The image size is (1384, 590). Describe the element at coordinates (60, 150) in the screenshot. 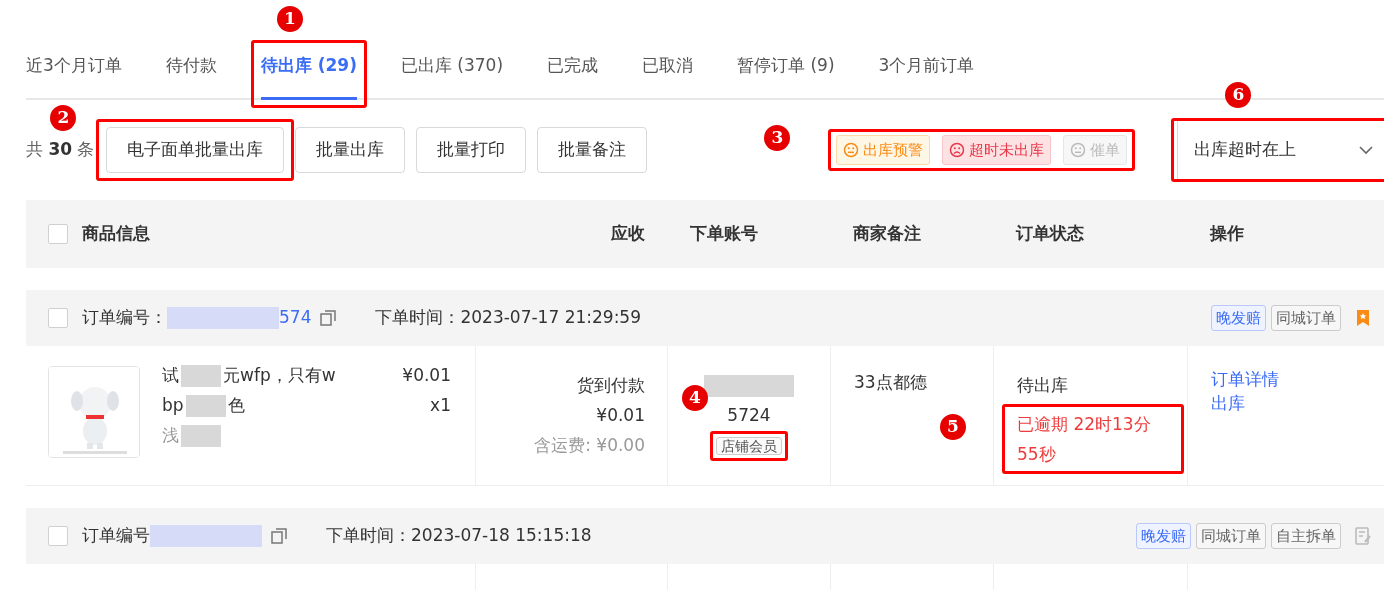

I see `total-count: 共 30 条` at that location.